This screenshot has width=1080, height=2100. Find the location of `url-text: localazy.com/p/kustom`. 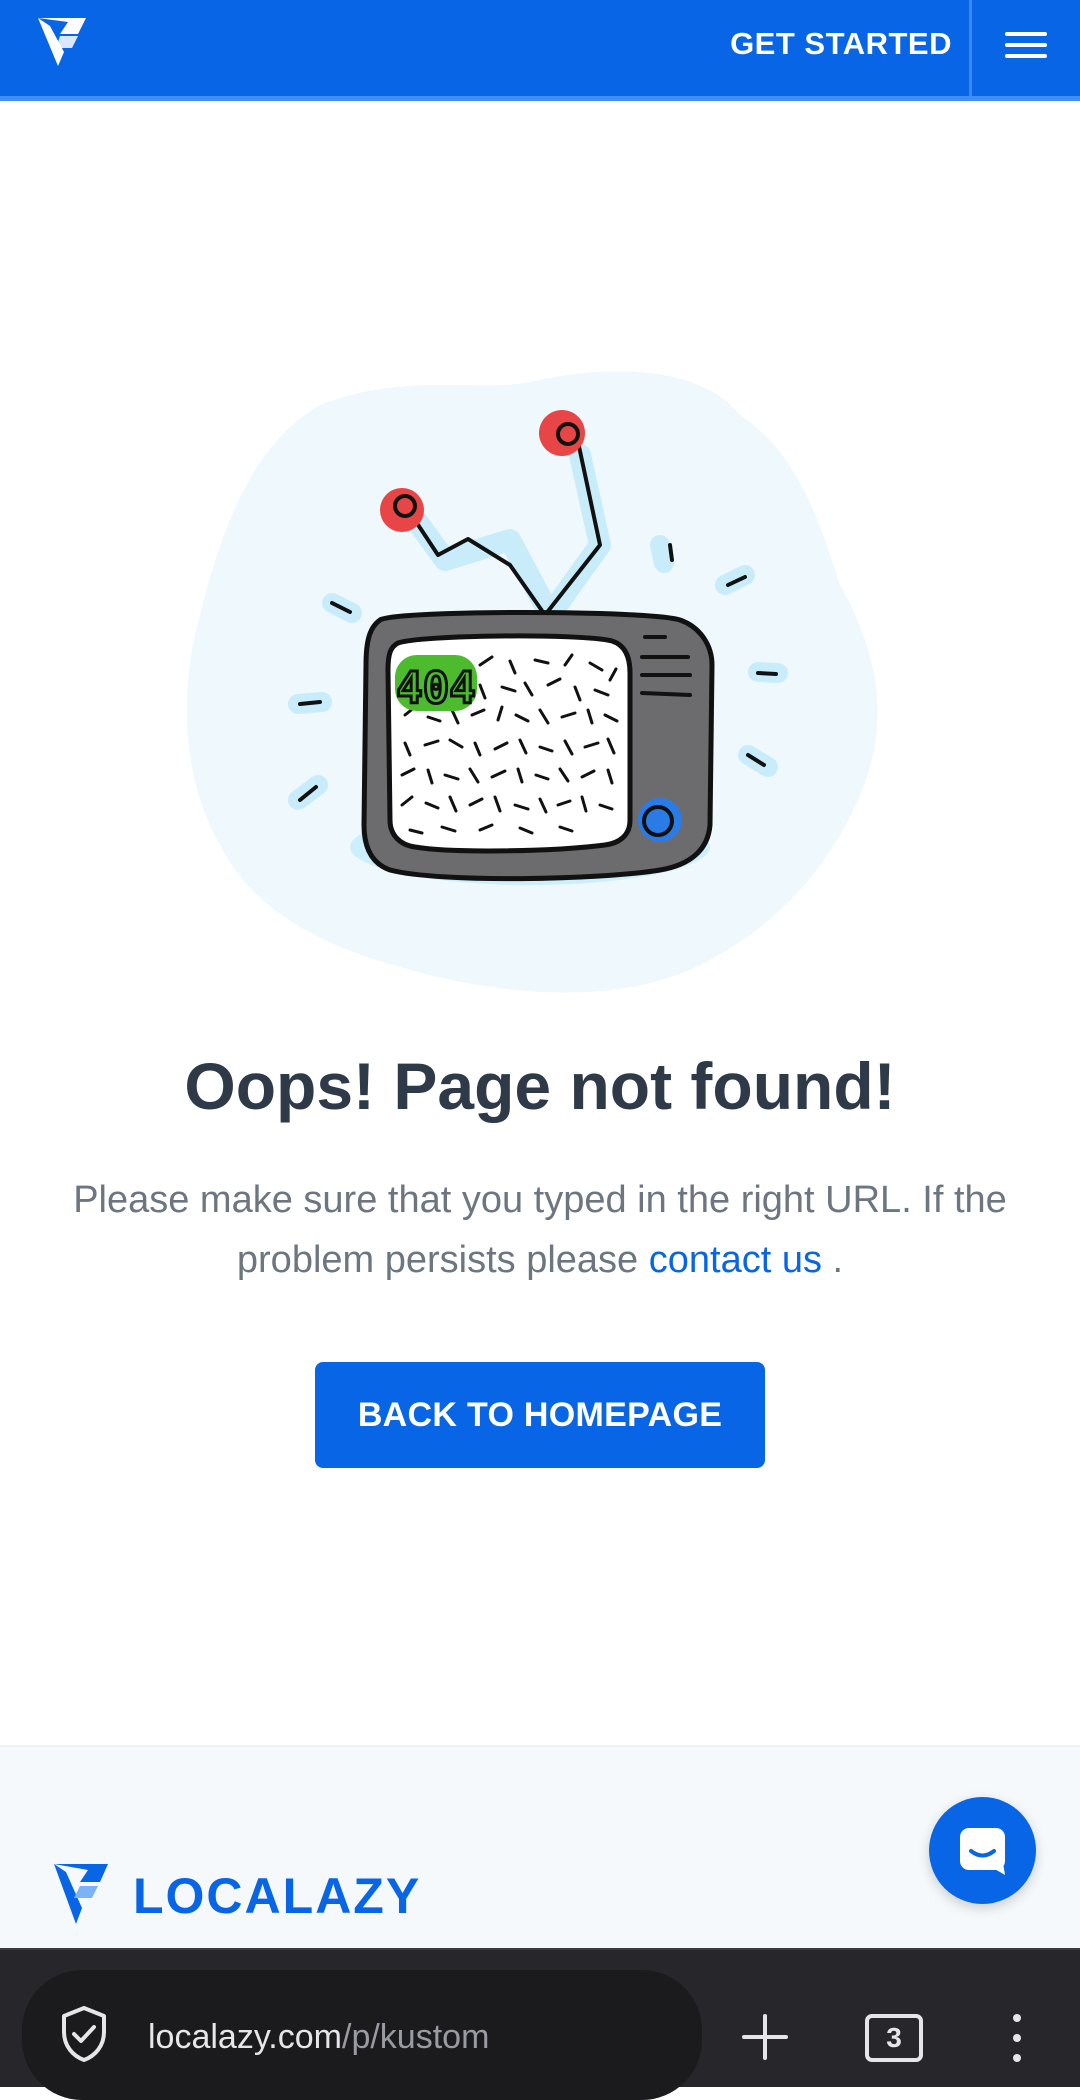

url-text: localazy.com/p/kustom is located at coordinates (318, 2037).